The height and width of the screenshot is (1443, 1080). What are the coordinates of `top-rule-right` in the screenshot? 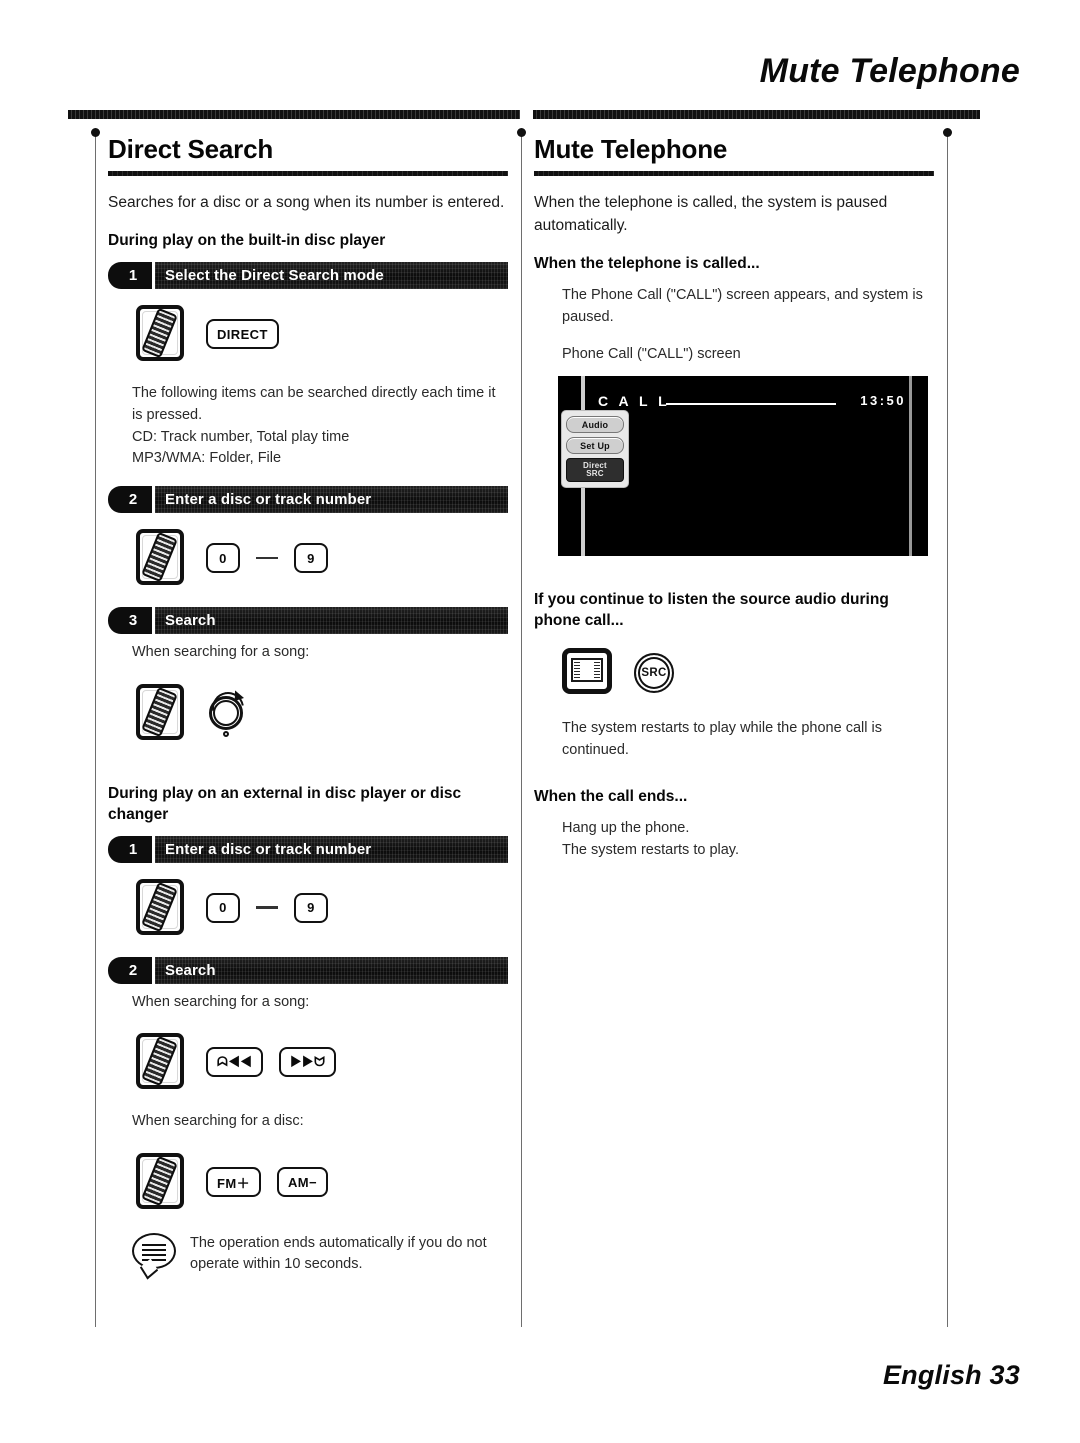 It's located at (756, 114).